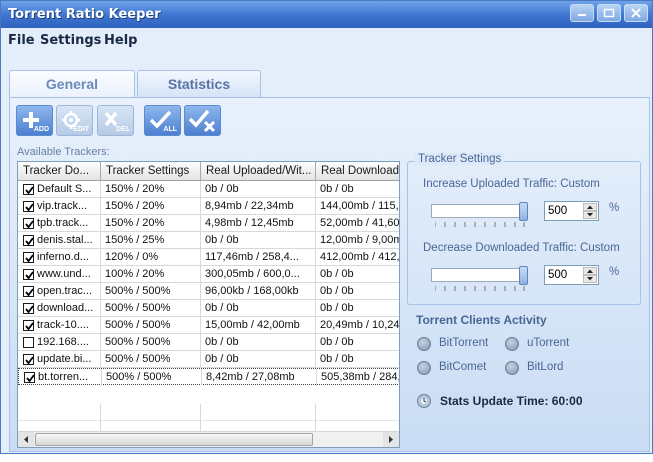 This screenshot has width=653, height=462. What do you see at coordinates (558, 275) in the screenshot?
I see `decrease-downloaded-value: 500` at bounding box center [558, 275].